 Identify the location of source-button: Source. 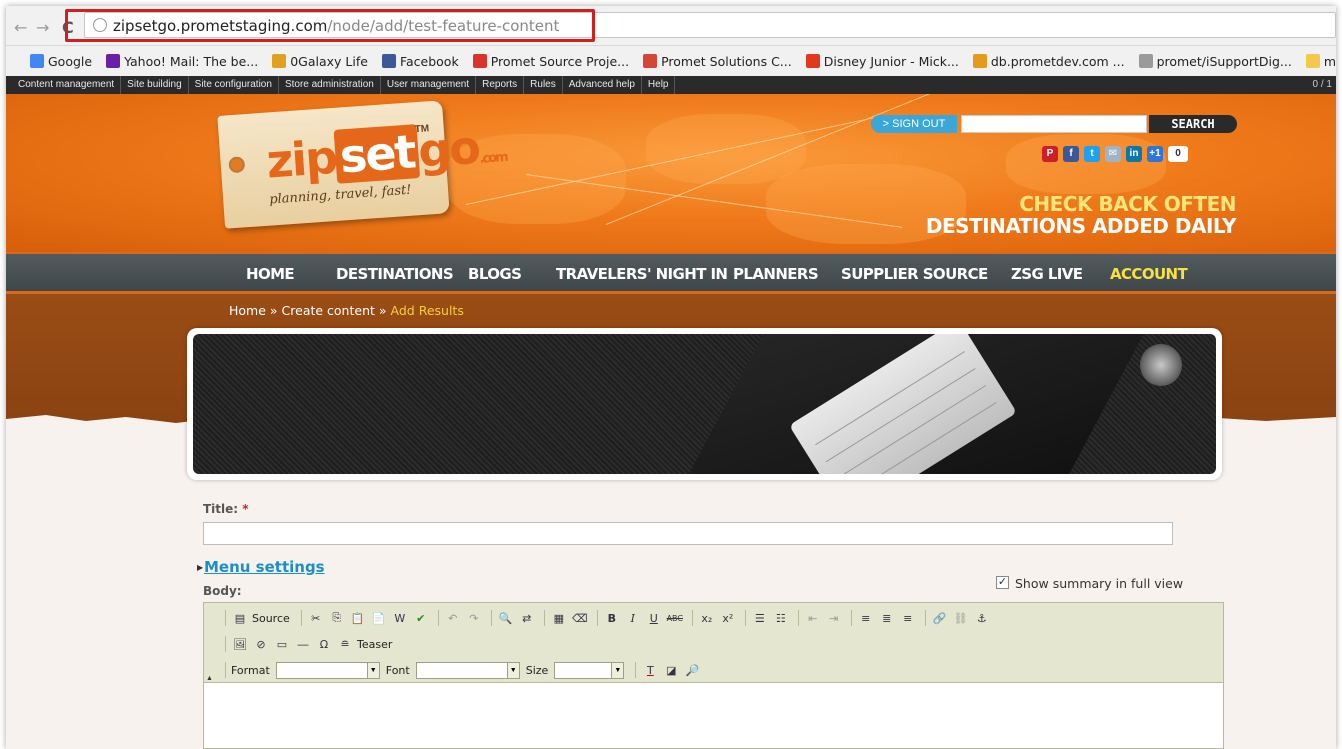
(271, 618).